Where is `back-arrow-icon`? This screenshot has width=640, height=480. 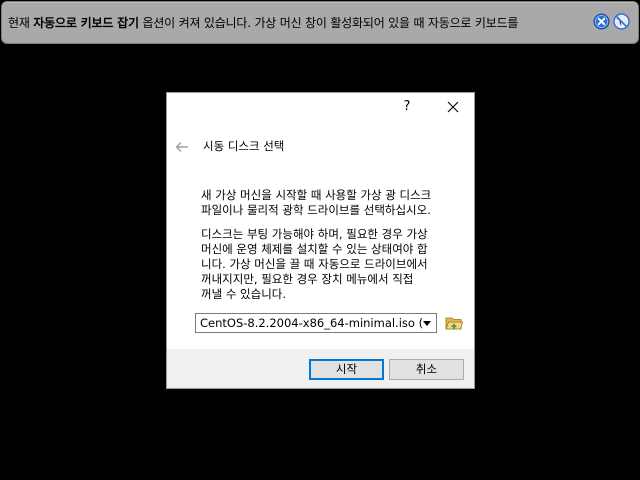 back-arrow-icon is located at coordinates (181, 147).